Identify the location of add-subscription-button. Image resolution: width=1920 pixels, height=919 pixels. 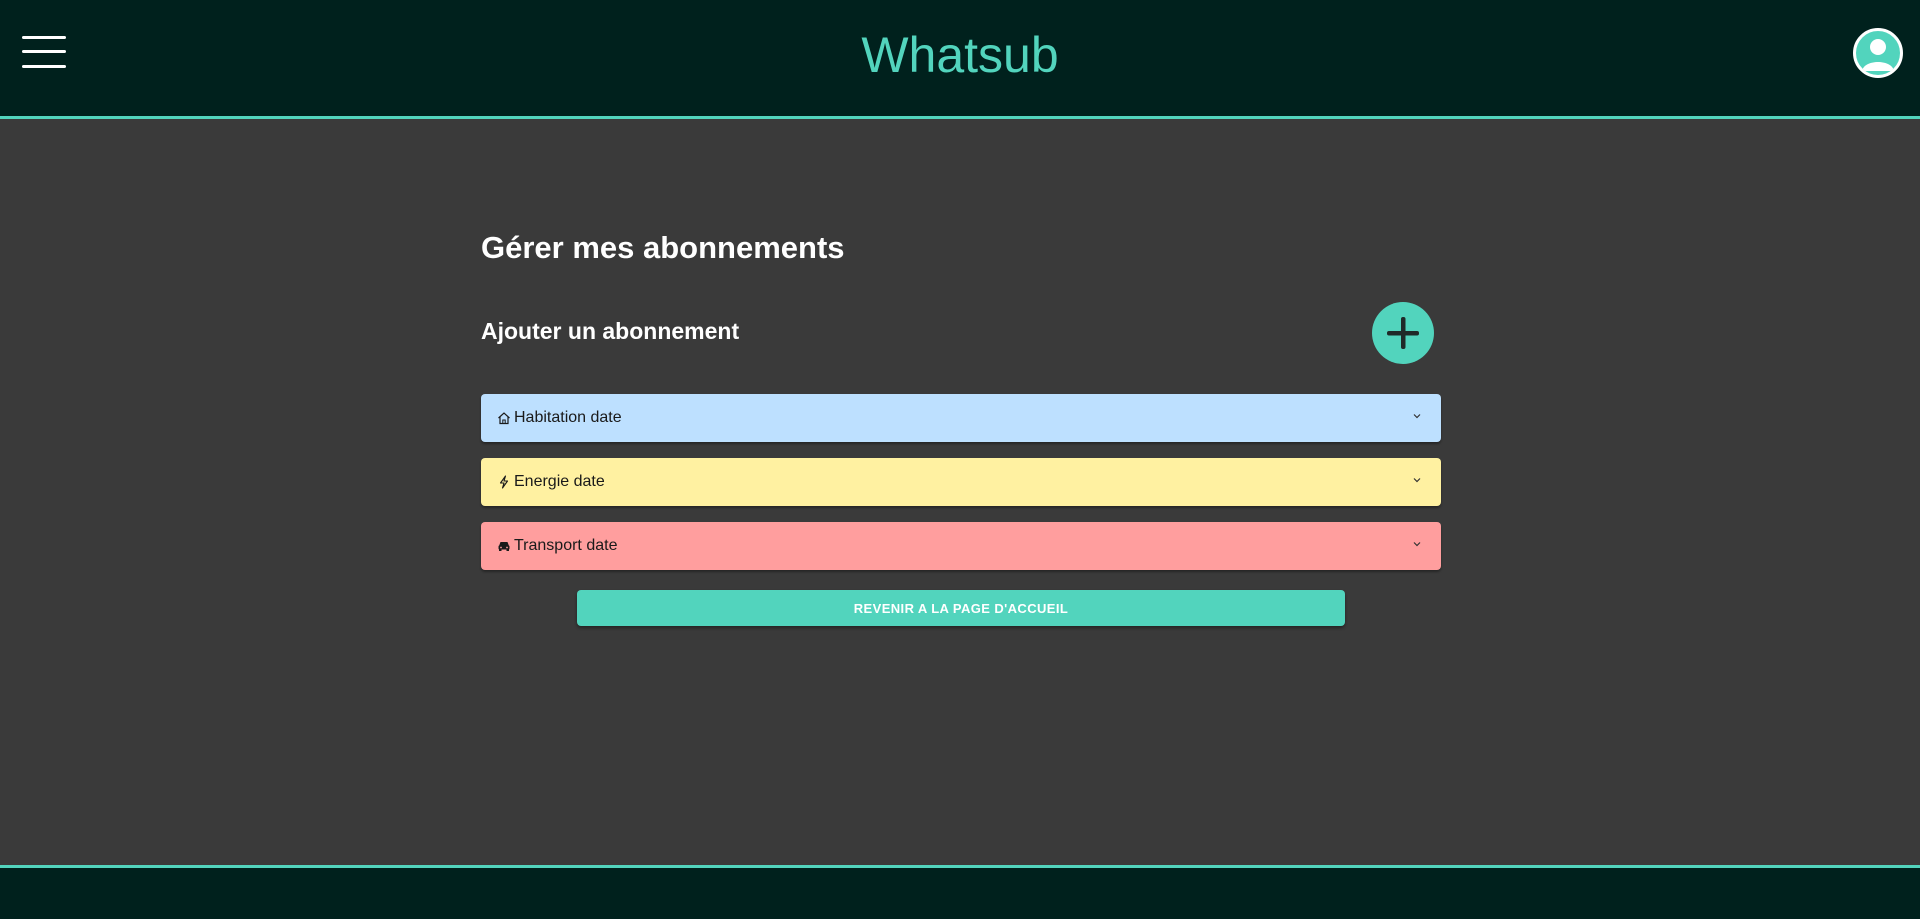
(1403, 333).